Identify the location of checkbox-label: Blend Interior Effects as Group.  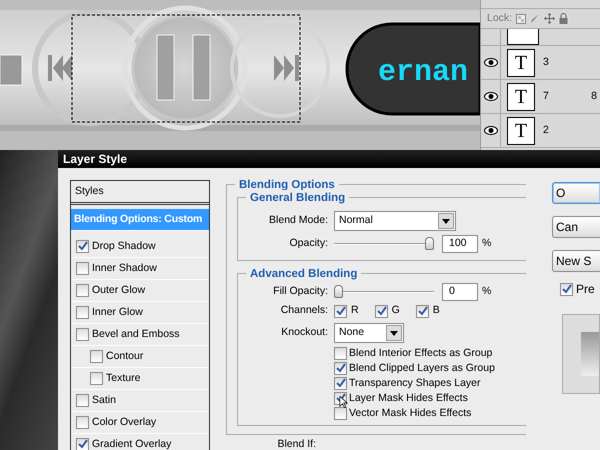
(420, 353).